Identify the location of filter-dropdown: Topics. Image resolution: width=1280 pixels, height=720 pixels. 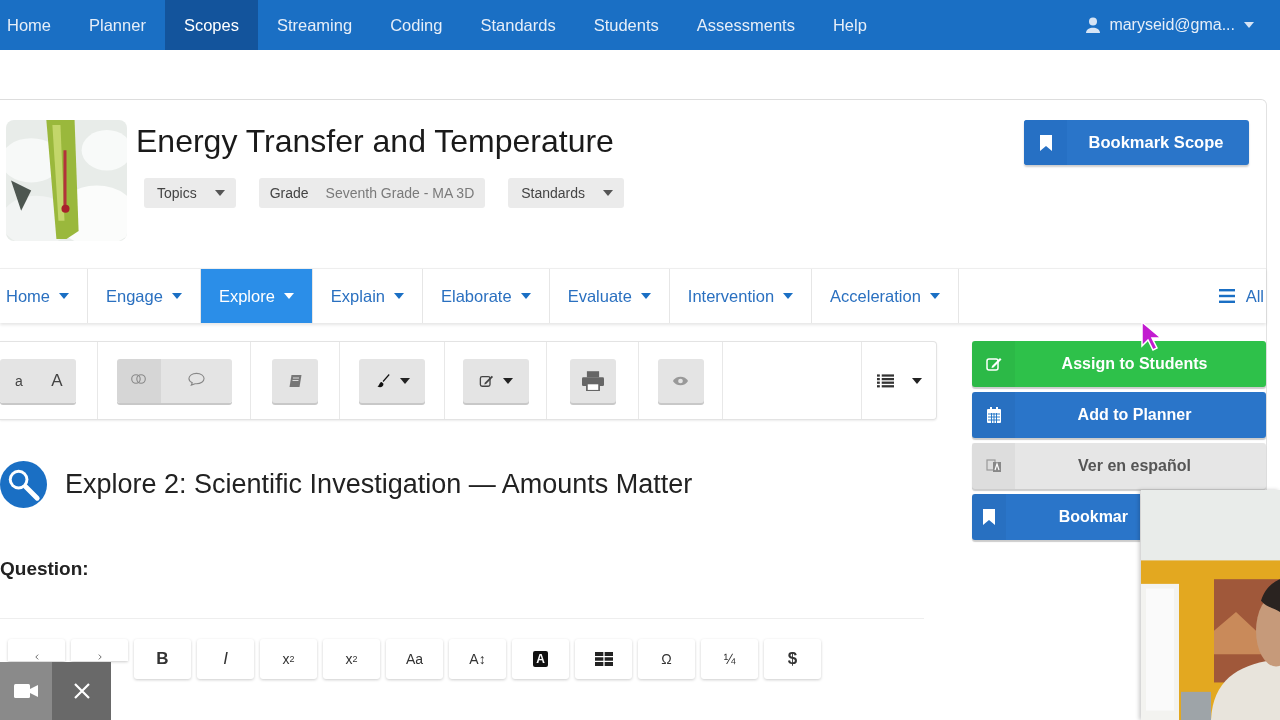
(190, 193).